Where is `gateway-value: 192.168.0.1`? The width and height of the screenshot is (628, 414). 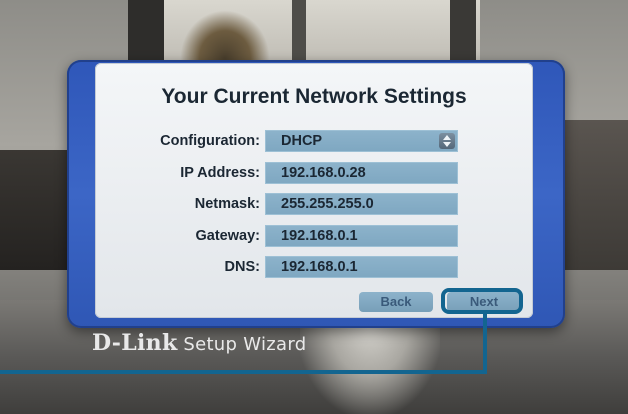
gateway-value: 192.168.0.1 is located at coordinates (319, 236).